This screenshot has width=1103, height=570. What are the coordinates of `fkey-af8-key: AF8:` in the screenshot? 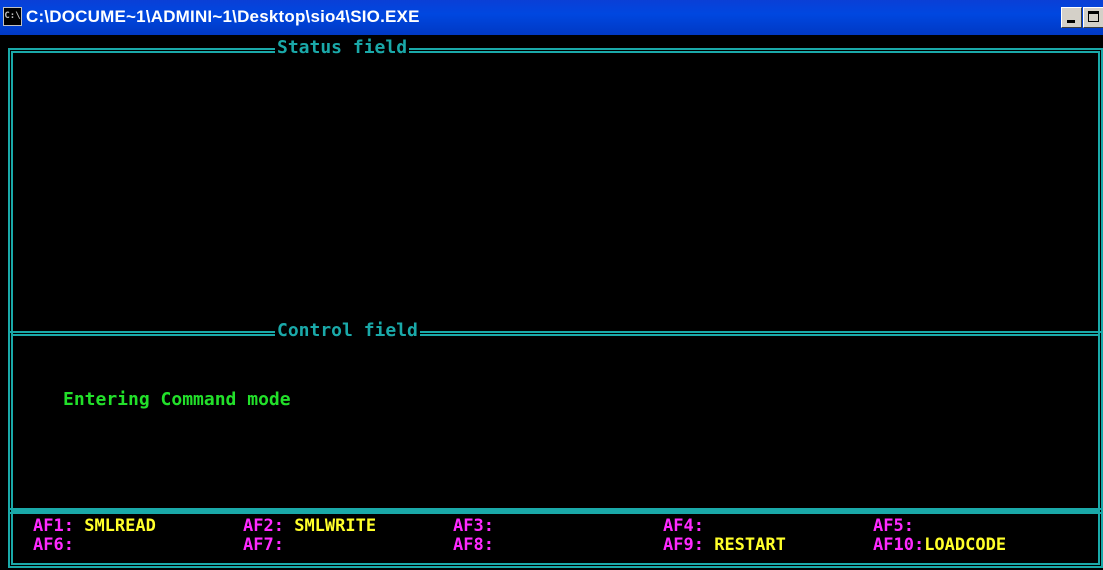 It's located at (473, 545).